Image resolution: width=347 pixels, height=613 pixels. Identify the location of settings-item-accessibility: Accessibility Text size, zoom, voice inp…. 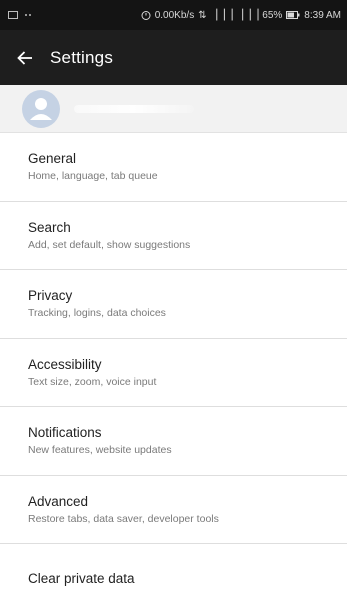
(173, 373).